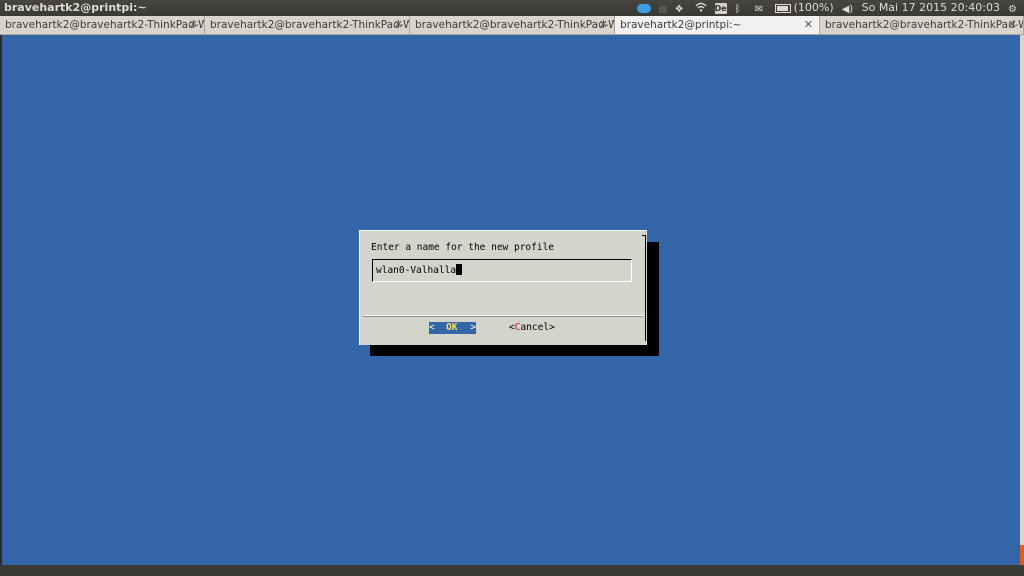 The width and height of the screenshot is (1024, 576). What do you see at coordinates (662, 9) in the screenshot?
I see `lock-icon` at bounding box center [662, 9].